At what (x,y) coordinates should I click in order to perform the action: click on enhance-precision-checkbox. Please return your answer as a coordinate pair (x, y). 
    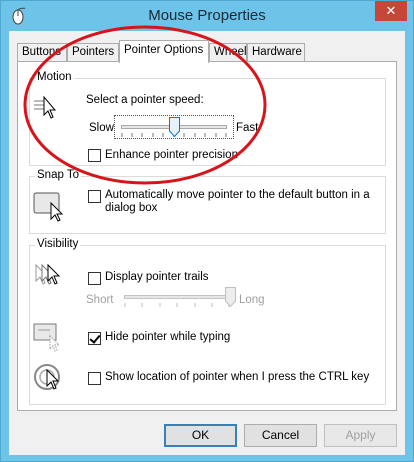
    Looking at the image, I should click on (94, 155).